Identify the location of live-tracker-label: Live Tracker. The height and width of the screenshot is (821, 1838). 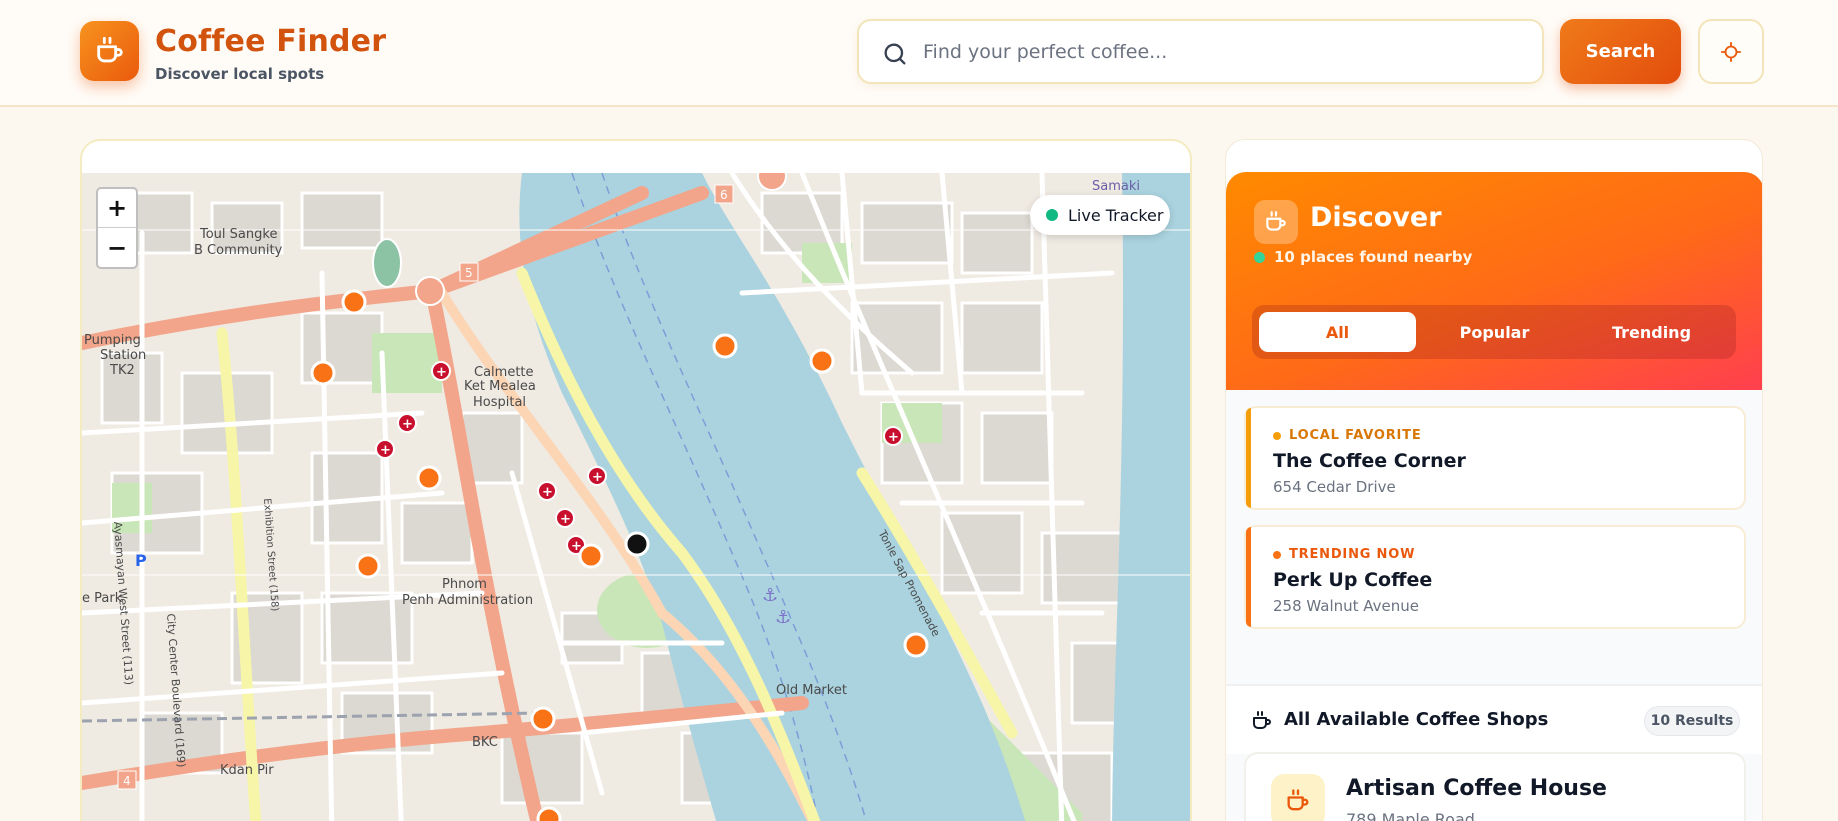
(1116, 215).